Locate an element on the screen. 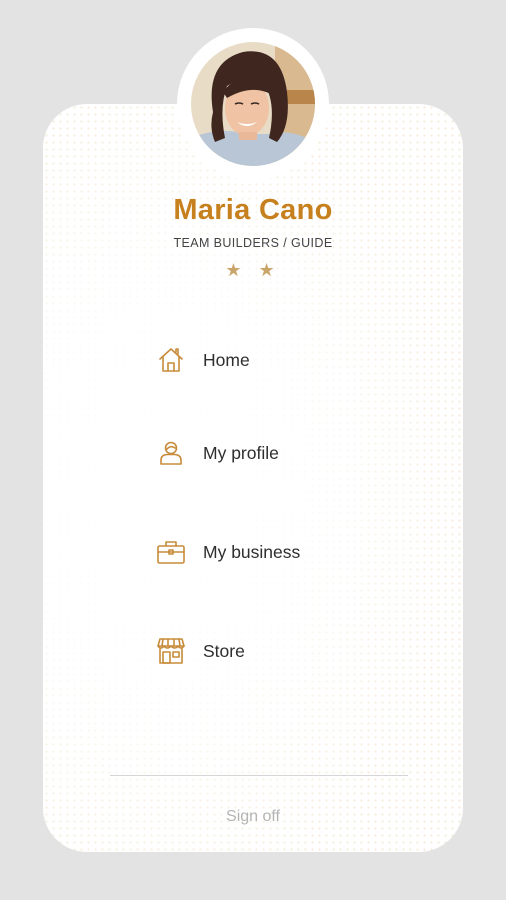 The width and height of the screenshot is (506, 900). home-icon is located at coordinates (171, 360).